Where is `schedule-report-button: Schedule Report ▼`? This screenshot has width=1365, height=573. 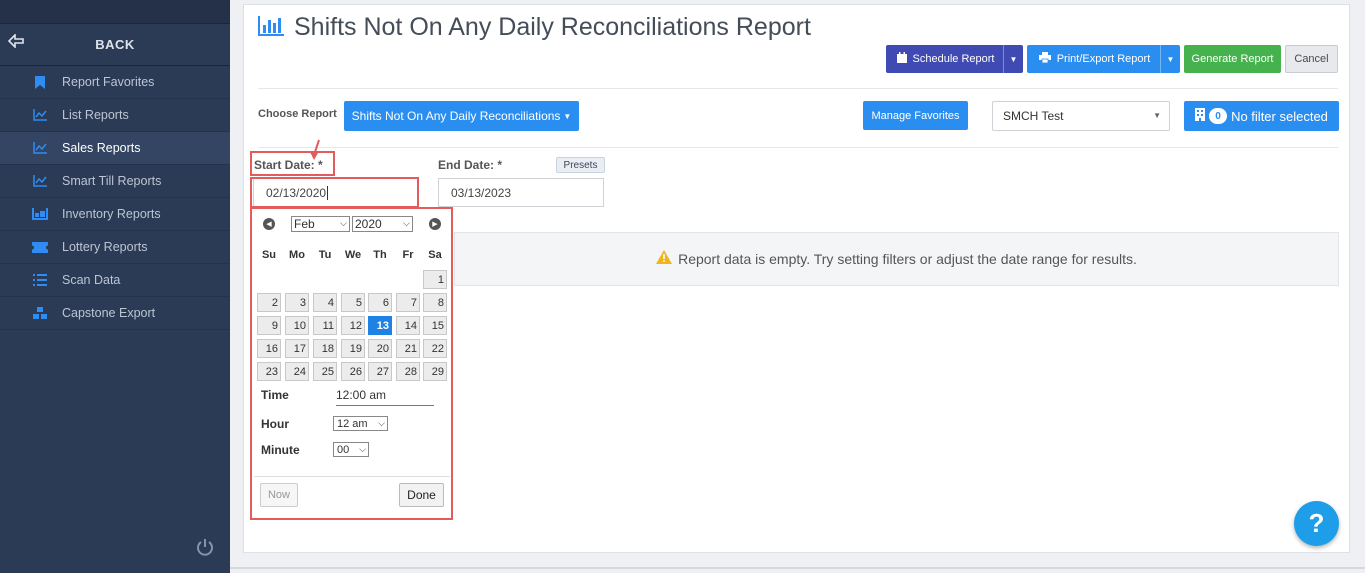
schedule-report-button: Schedule Report ▼ is located at coordinates (954, 59).